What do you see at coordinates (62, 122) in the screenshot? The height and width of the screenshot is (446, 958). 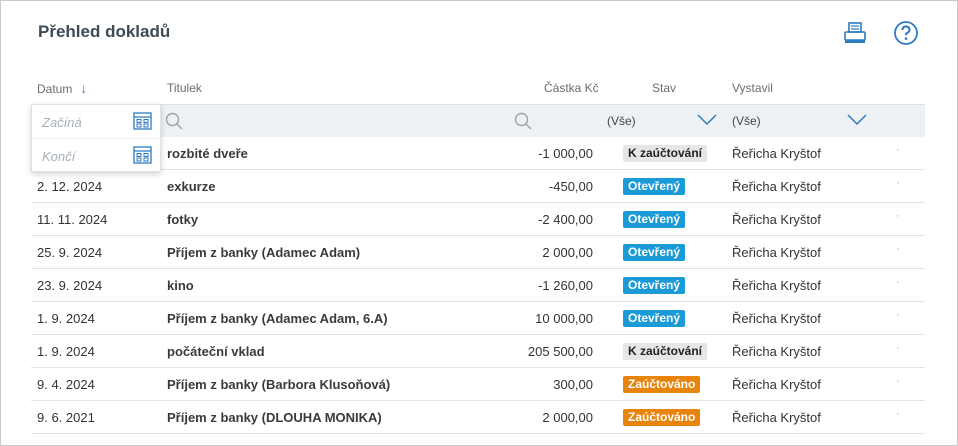 I see `date-from-placeholder: Začíná` at bounding box center [62, 122].